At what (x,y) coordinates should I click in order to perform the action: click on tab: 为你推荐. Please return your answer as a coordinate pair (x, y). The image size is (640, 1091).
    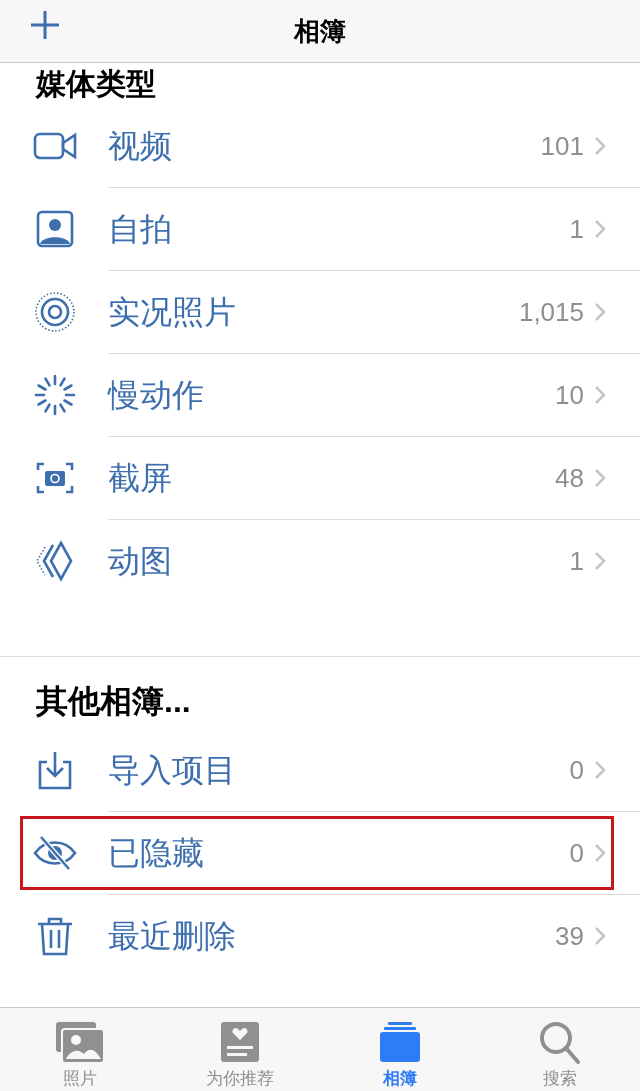
    Looking at the image, I should click on (240, 1049).